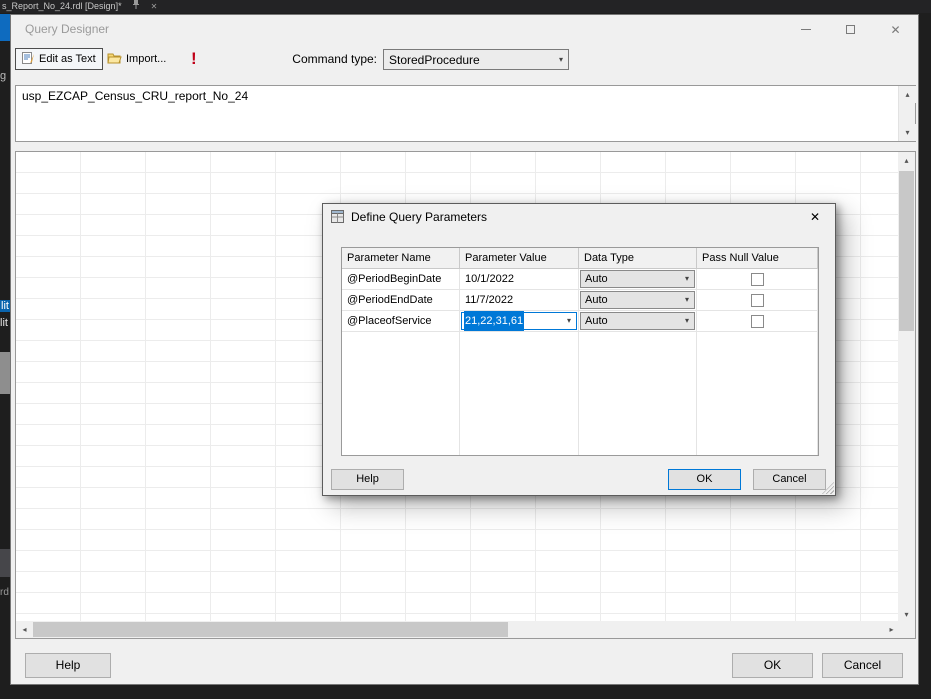 The height and width of the screenshot is (699, 931). Describe the element at coordinates (5, 27) in the screenshot. I see `background-blue-block` at that location.